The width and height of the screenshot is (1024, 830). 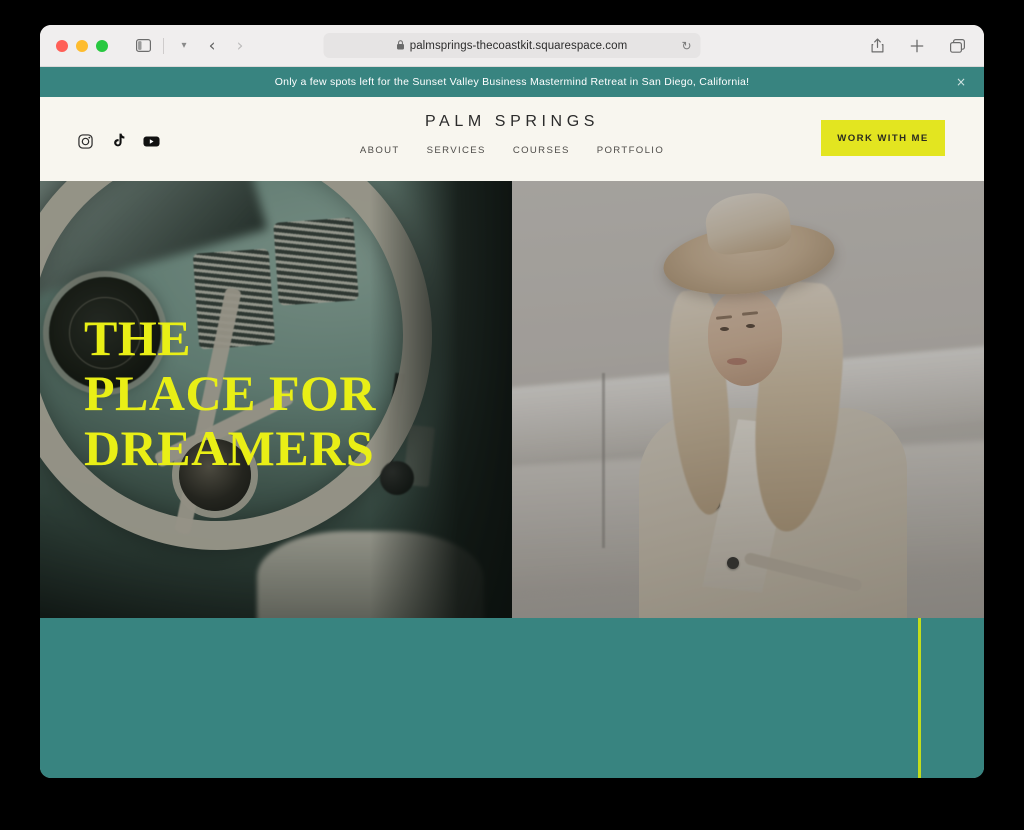 I want to click on toolbar-actions, so click(x=917, y=46).